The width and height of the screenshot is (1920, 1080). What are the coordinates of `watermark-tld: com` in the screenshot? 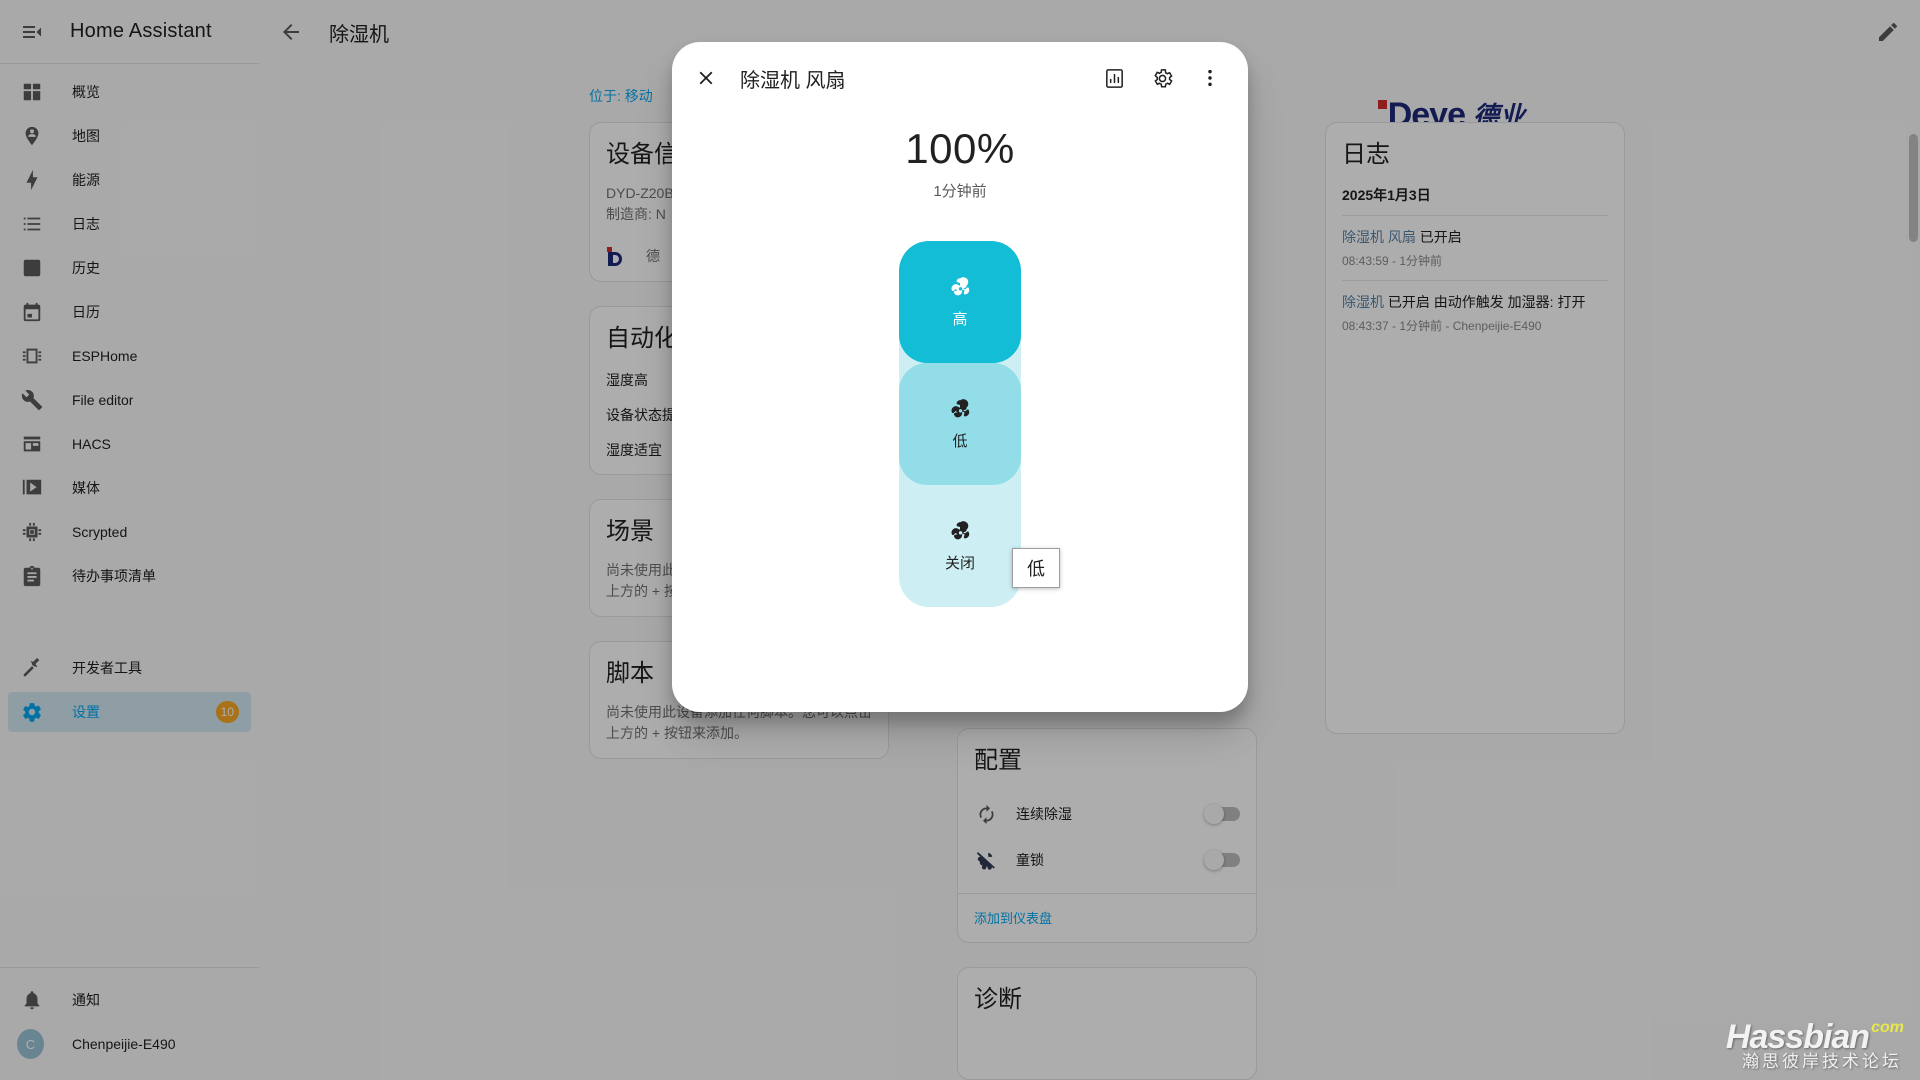 It's located at (1887, 1027).